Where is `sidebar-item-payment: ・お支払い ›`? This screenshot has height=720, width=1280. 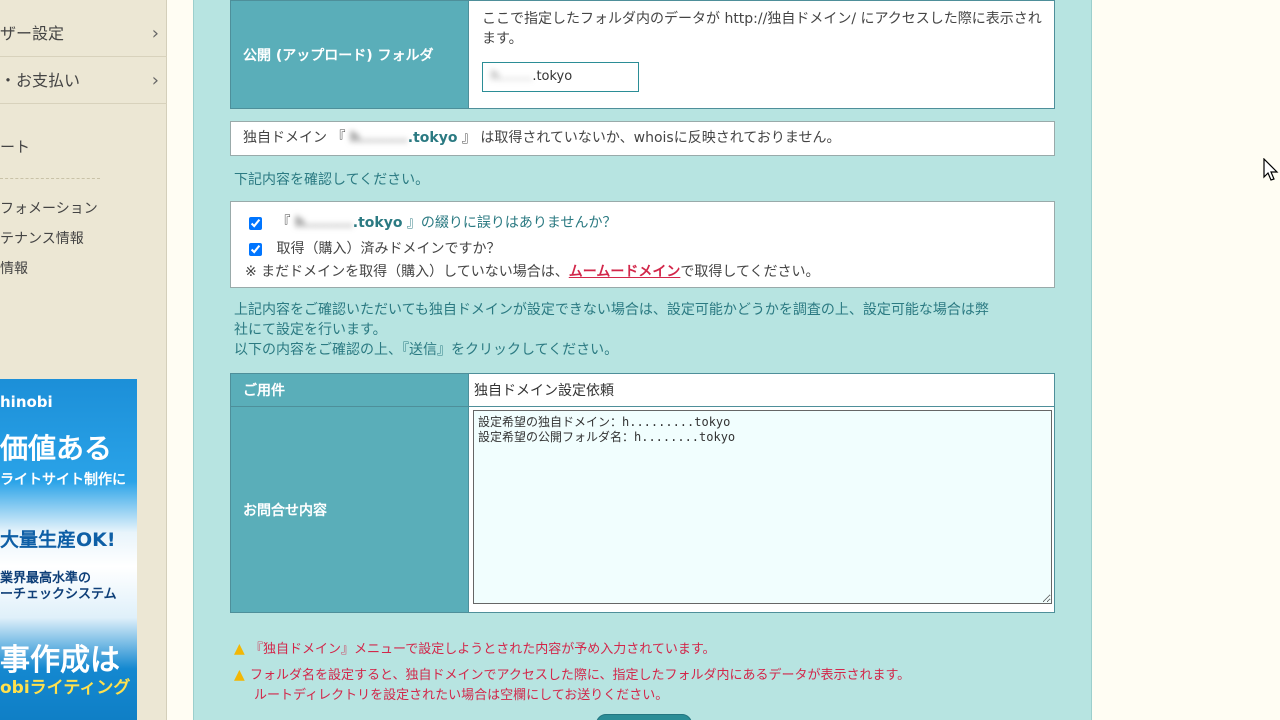
sidebar-item-payment: ・お支払い › is located at coordinates (83, 81).